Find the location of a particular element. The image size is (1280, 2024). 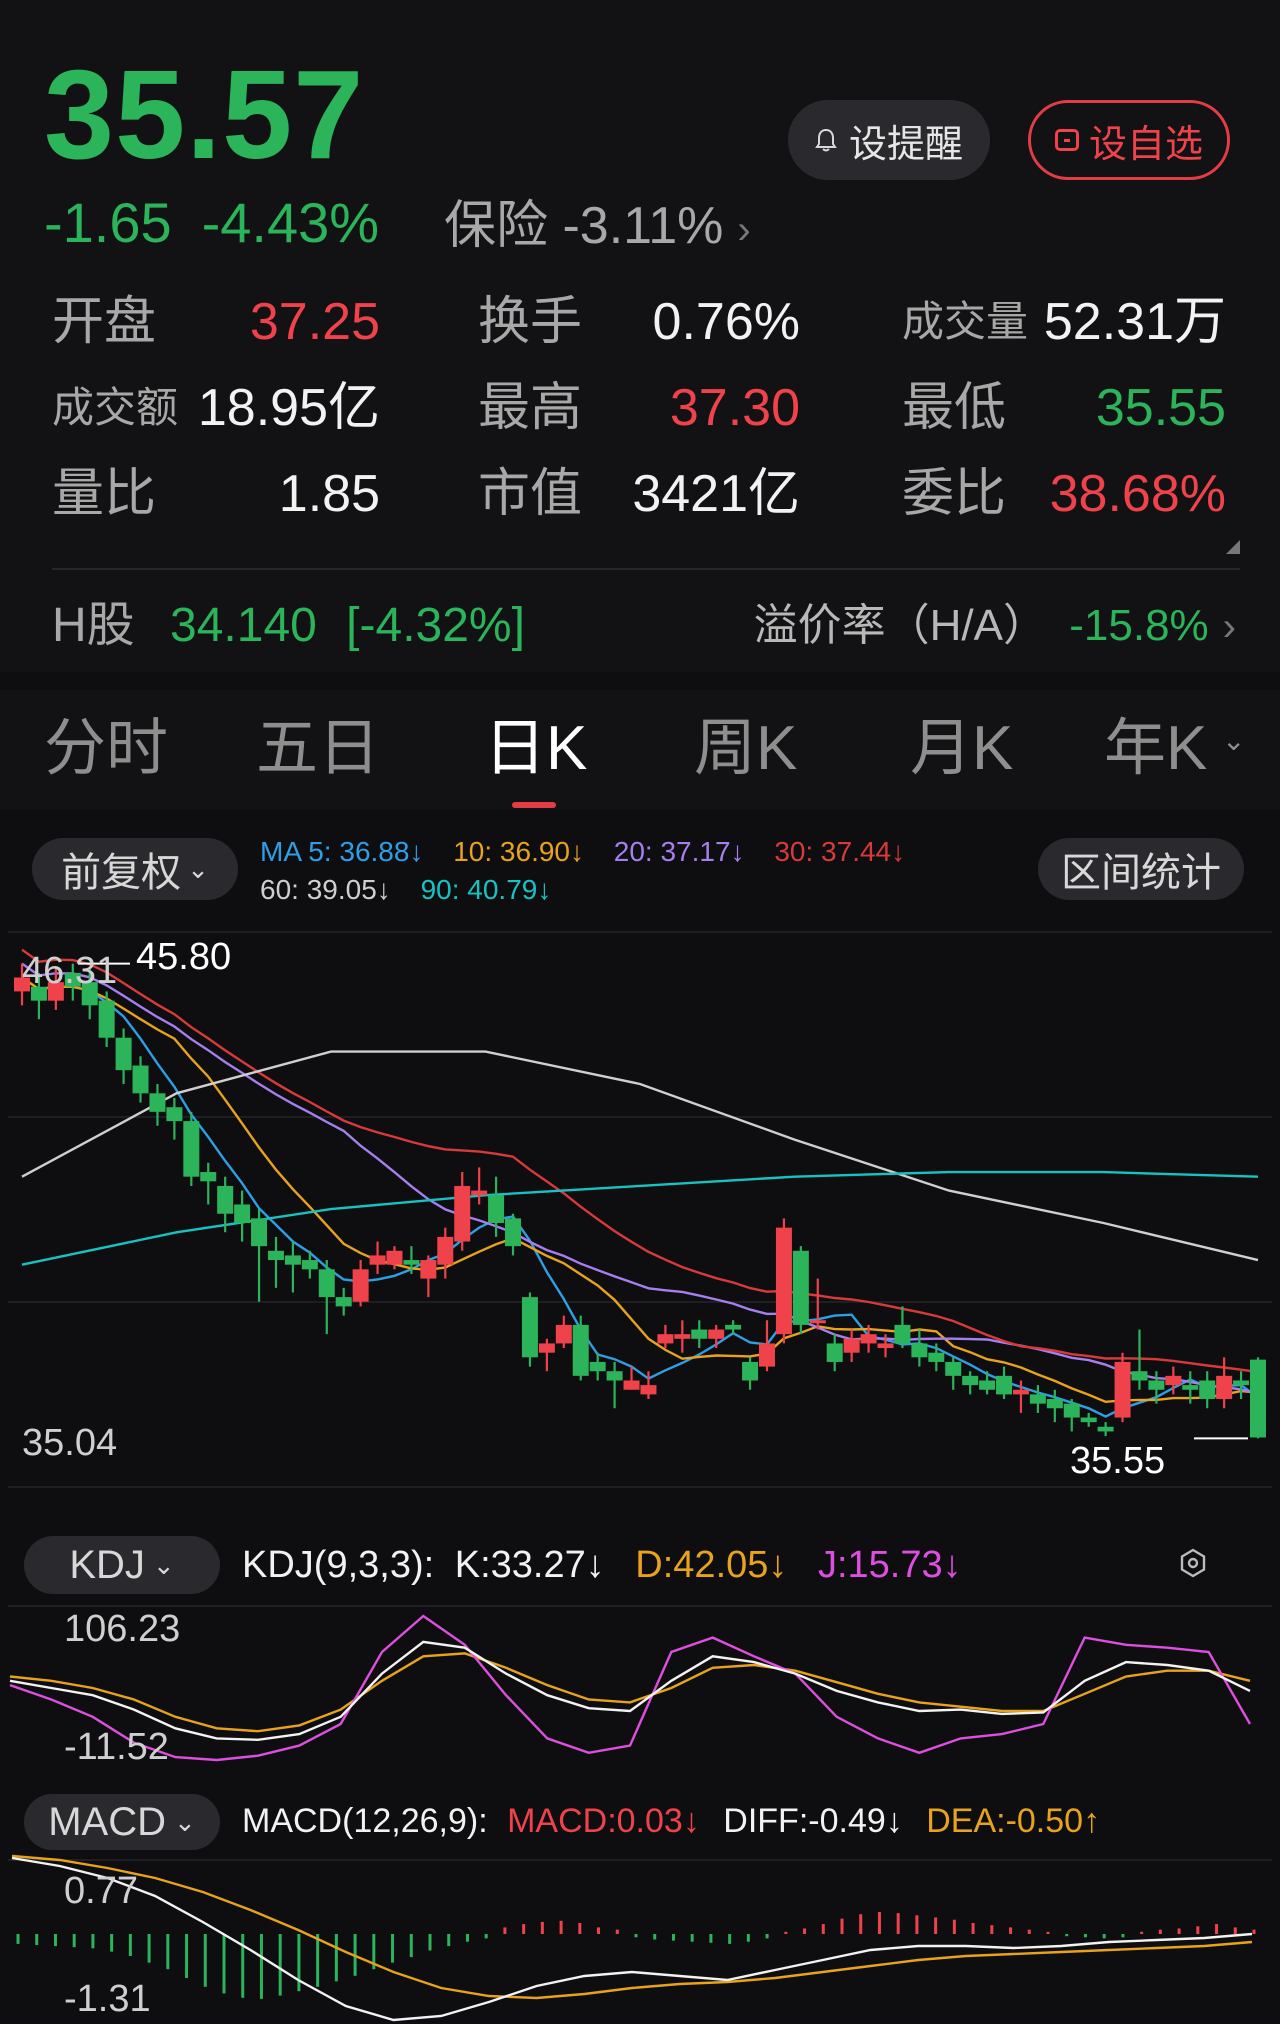

change-percent: -4.43% is located at coordinates (290, 222).